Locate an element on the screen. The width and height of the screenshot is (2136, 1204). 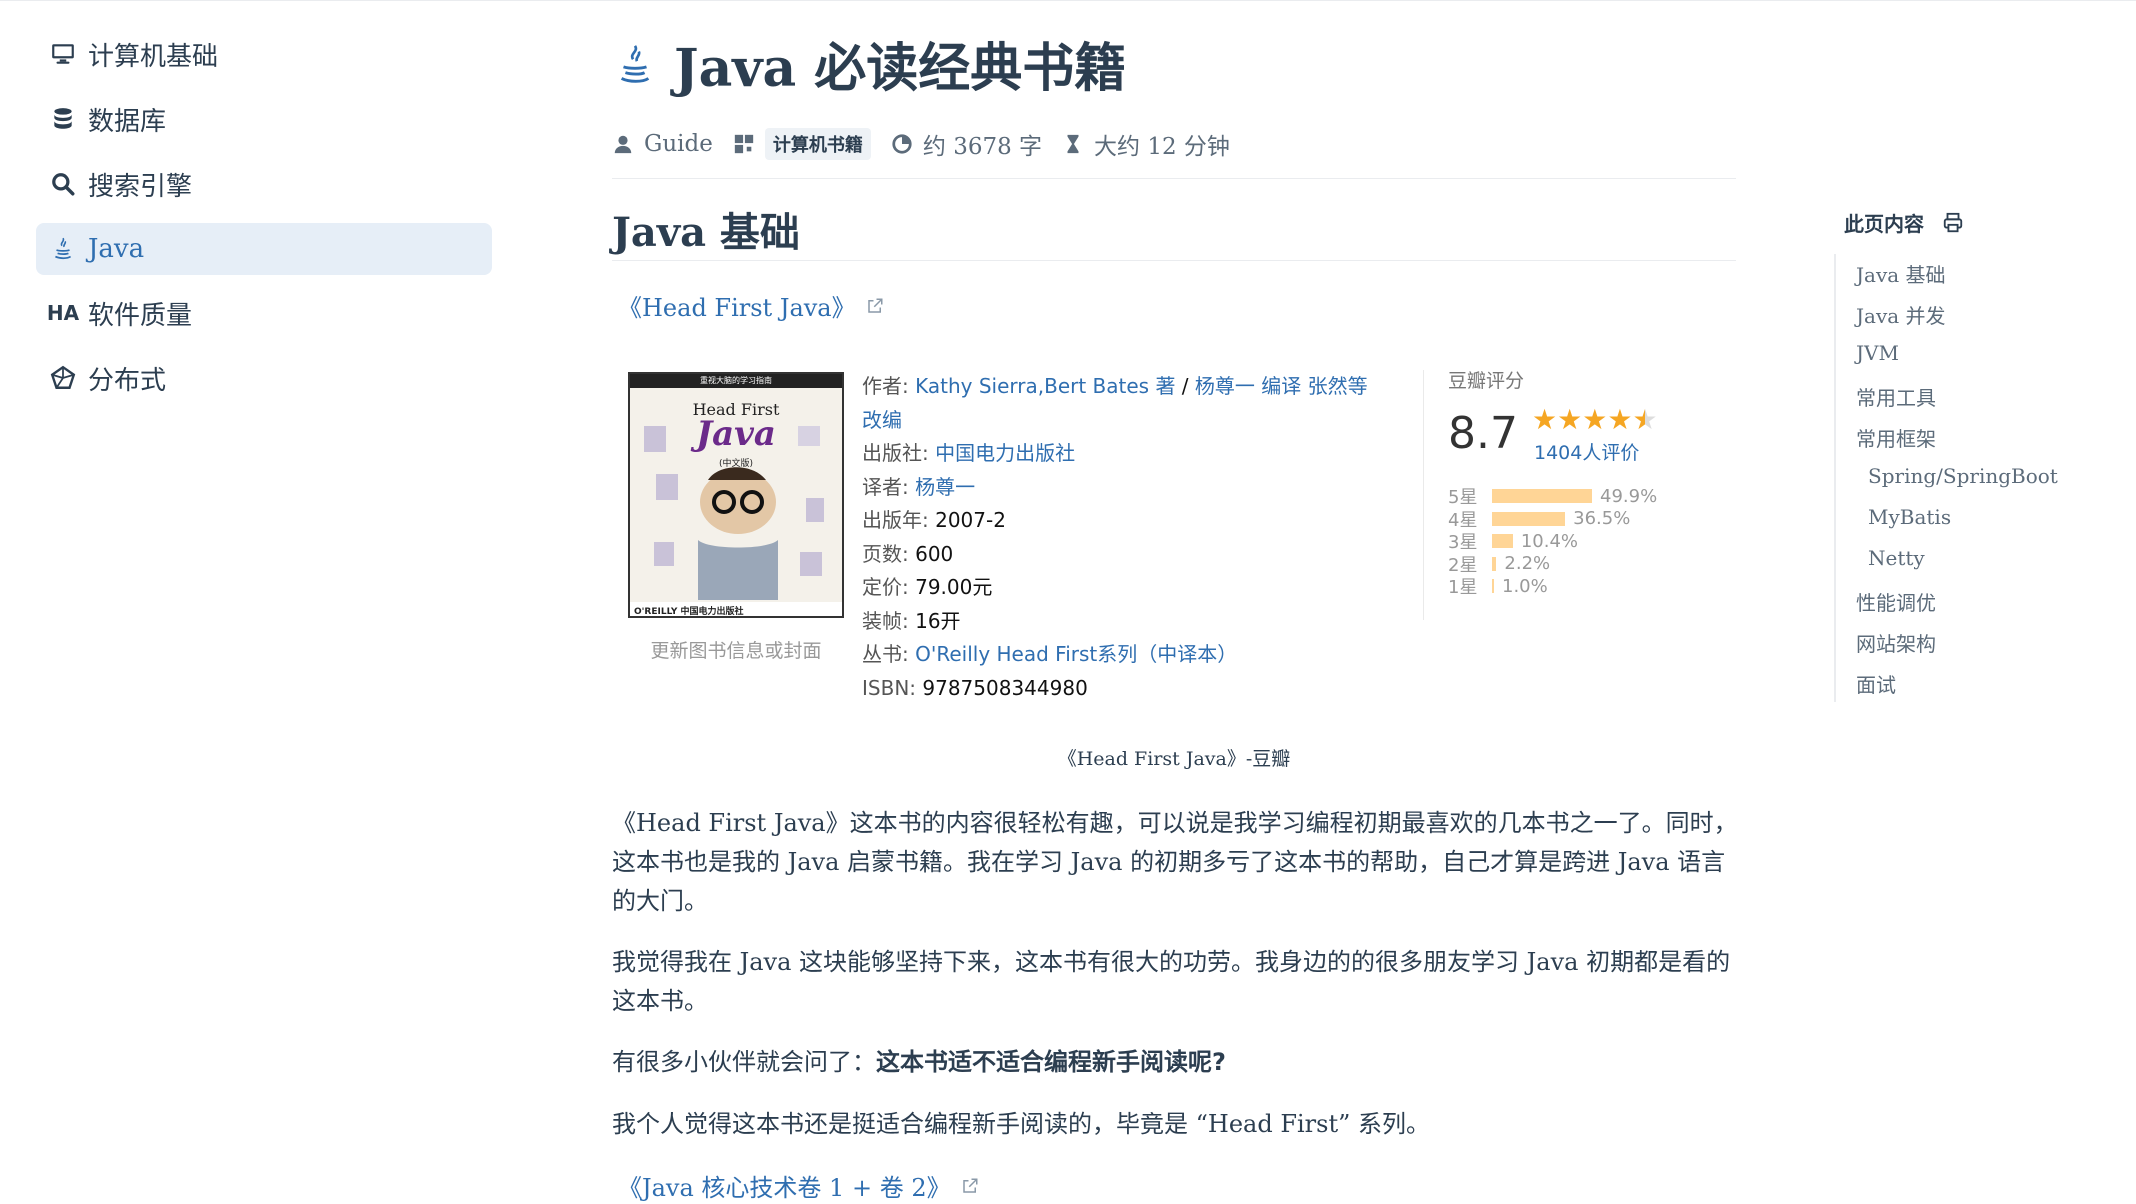
toc-item: 常用工具 is located at coordinates (1896, 396).